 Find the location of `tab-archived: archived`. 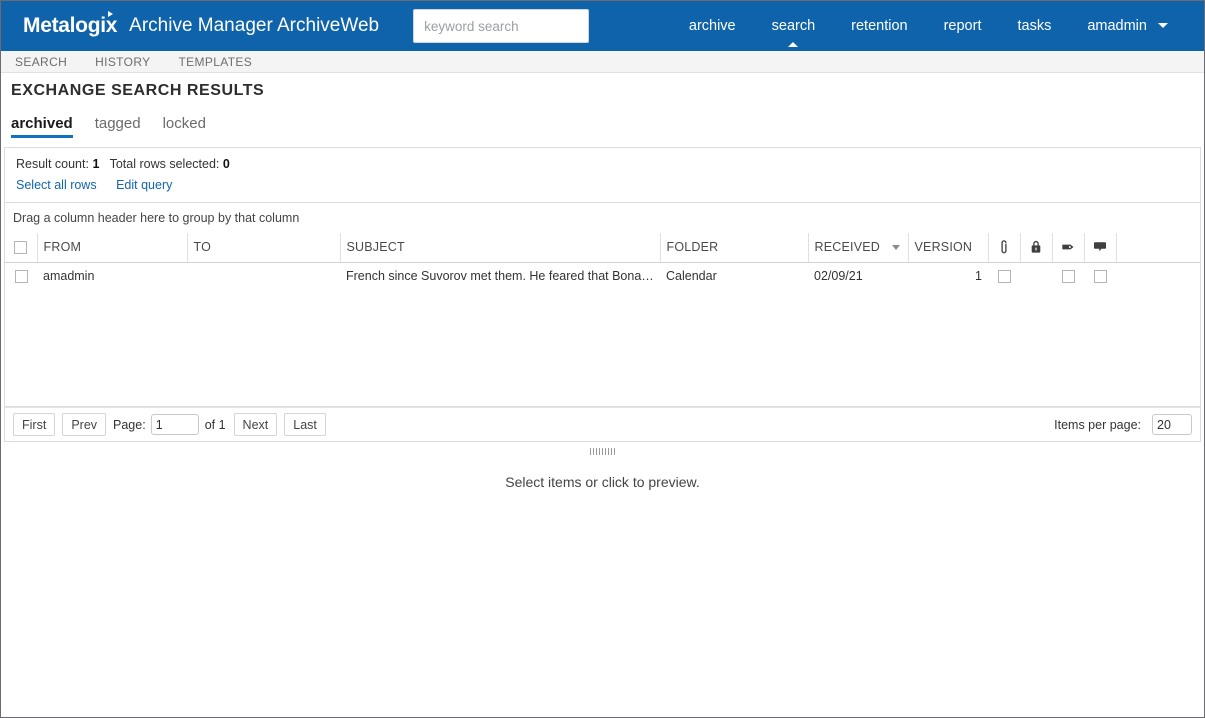

tab-archived: archived is located at coordinates (42, 126).